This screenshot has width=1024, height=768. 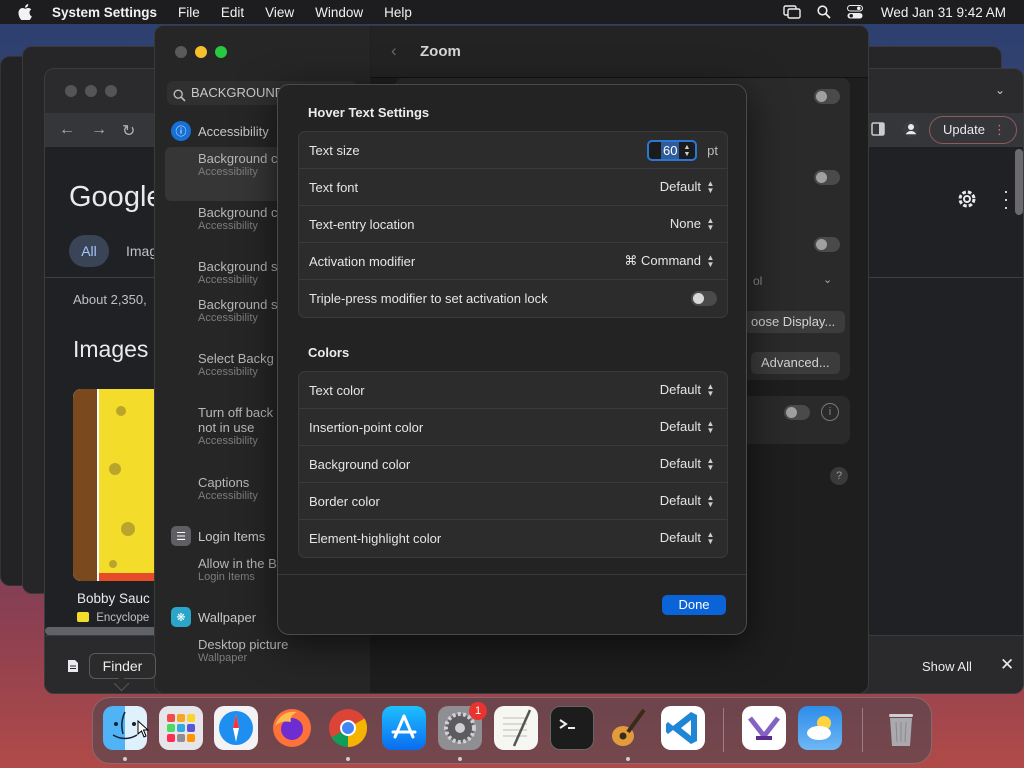 I want to click on mouse-pointer-icon, so click(x=143, y=731).